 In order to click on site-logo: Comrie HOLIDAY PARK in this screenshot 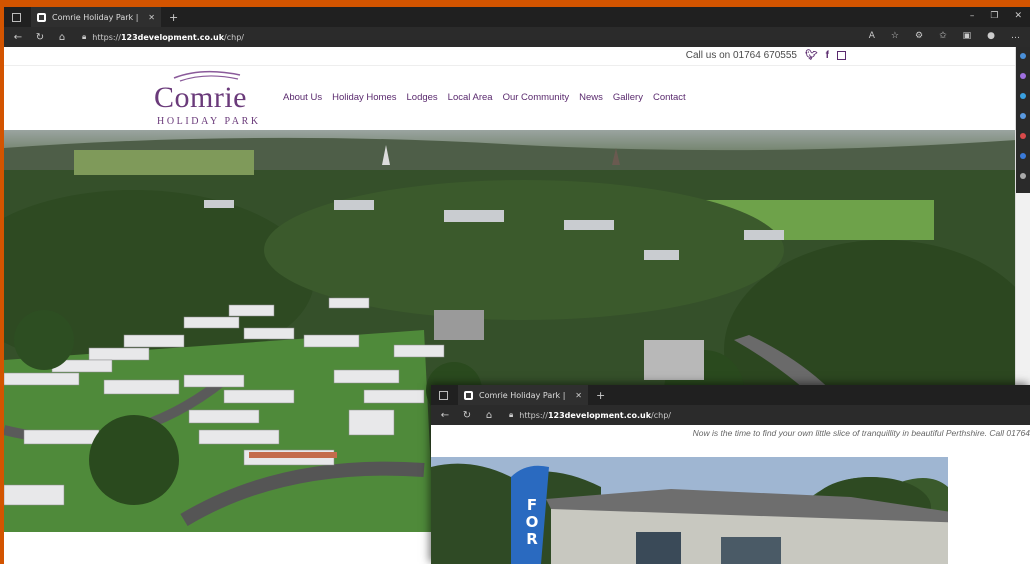, I will do `click(209, 100)`.